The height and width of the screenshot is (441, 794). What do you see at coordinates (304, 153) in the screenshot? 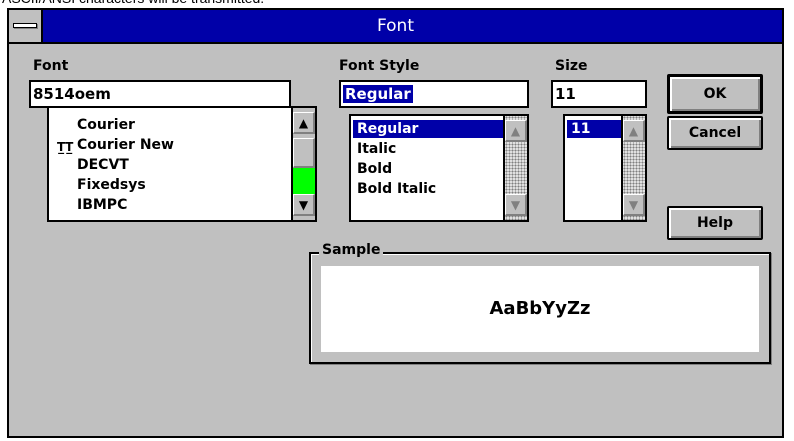
I see `scroll-thumb` at bounding box center [304, 153].